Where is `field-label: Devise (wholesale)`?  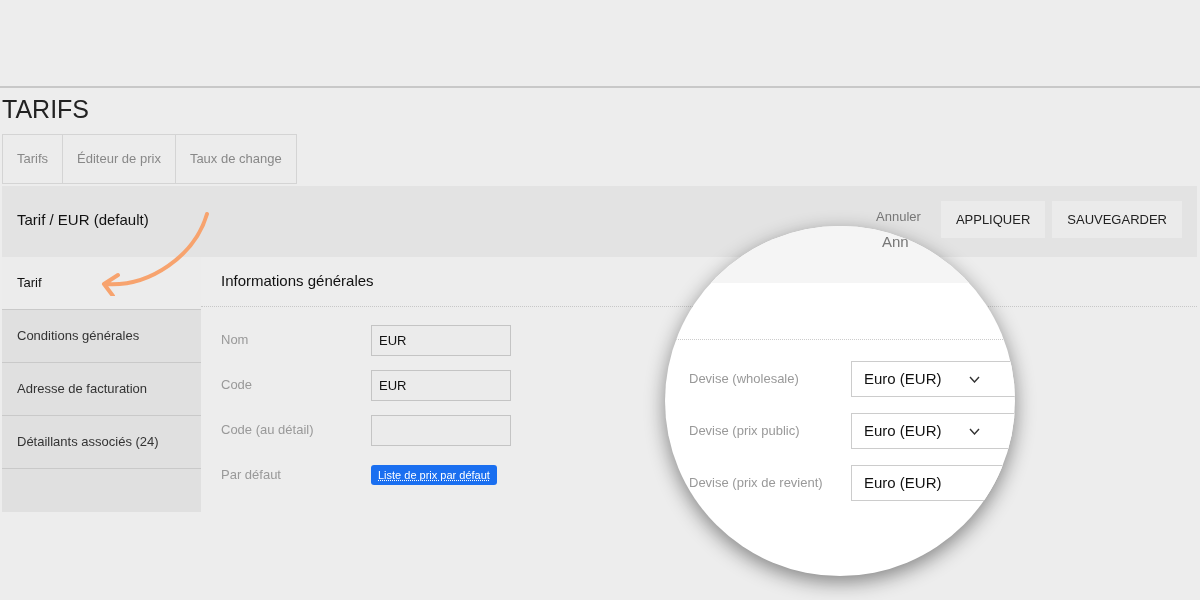
field-label: Devise (wholesale) is located at coordinates (744, 379).